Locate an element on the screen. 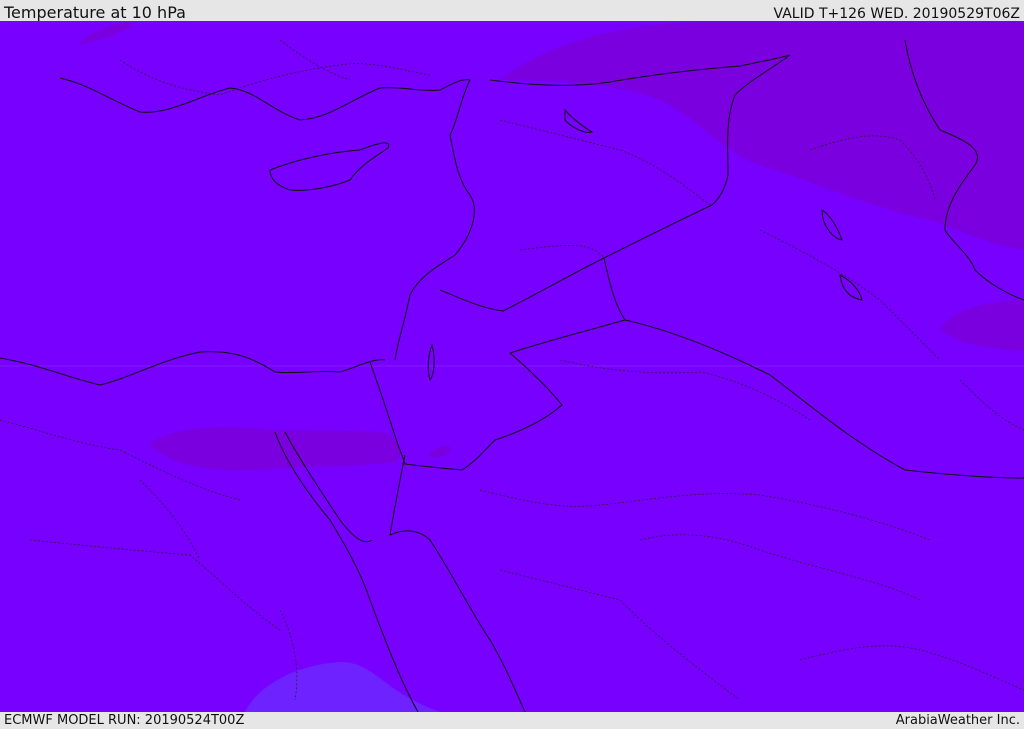 The height and width of the screenshot is (729, 1024). temperature-field-egypt is located at coordinates (275, 449).